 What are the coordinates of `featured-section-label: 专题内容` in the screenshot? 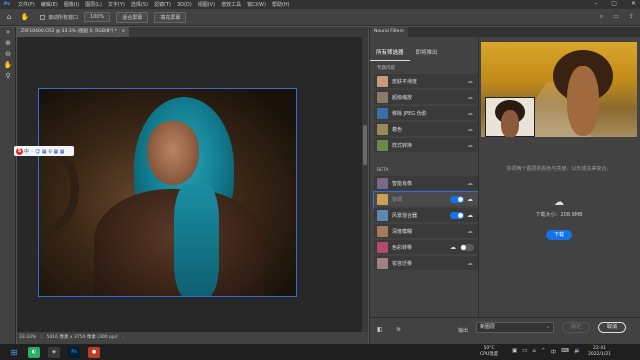 It's located at (386, 68).